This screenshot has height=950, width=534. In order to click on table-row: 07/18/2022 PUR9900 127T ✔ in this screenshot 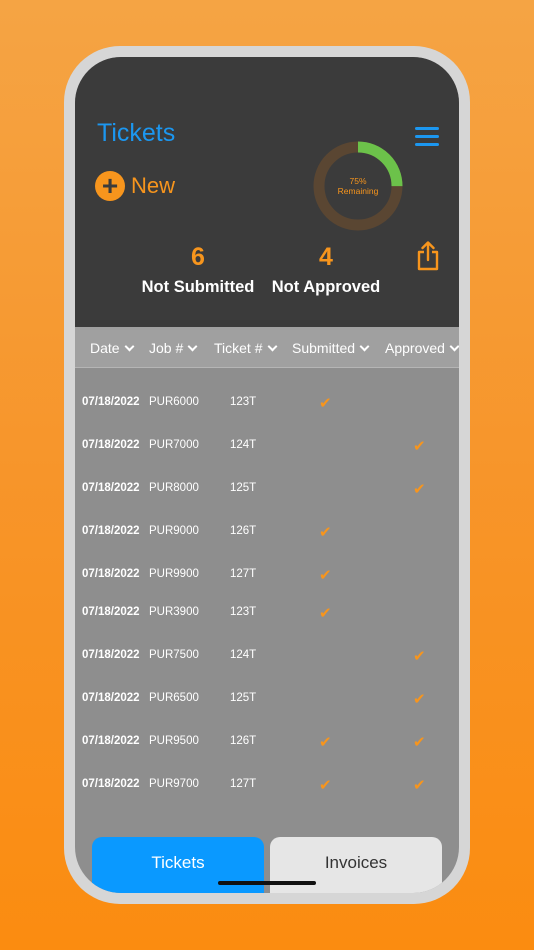, I will do `click(267, 576)`.